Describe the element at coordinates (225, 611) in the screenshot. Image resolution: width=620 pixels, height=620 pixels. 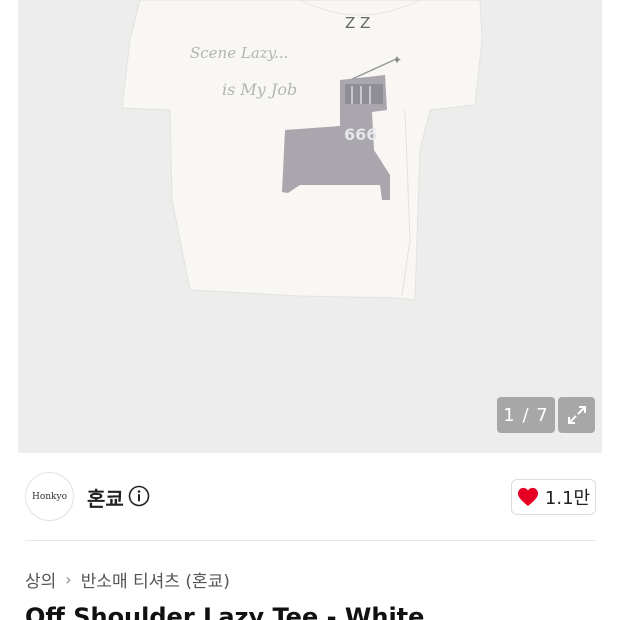
I see `product-title: Off Shoulder Lazy Tee - White` at that location.